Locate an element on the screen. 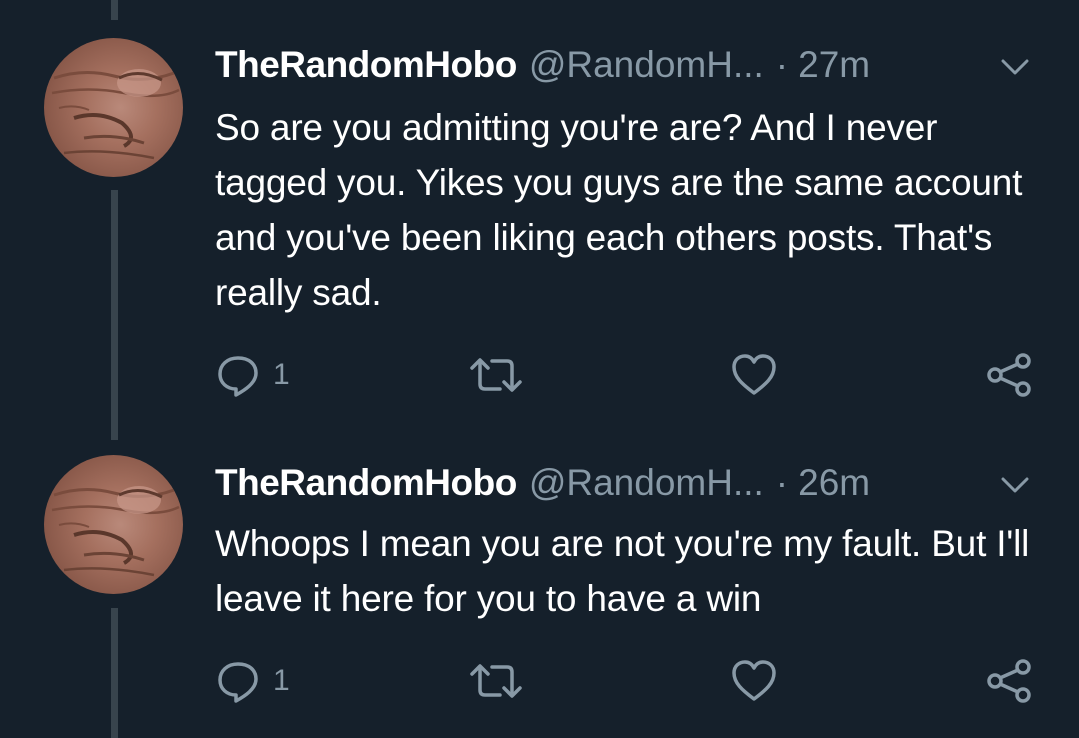  tweet-header: TheRandomHobo @RandomH... · 26m is located at coordinates (542, 483).